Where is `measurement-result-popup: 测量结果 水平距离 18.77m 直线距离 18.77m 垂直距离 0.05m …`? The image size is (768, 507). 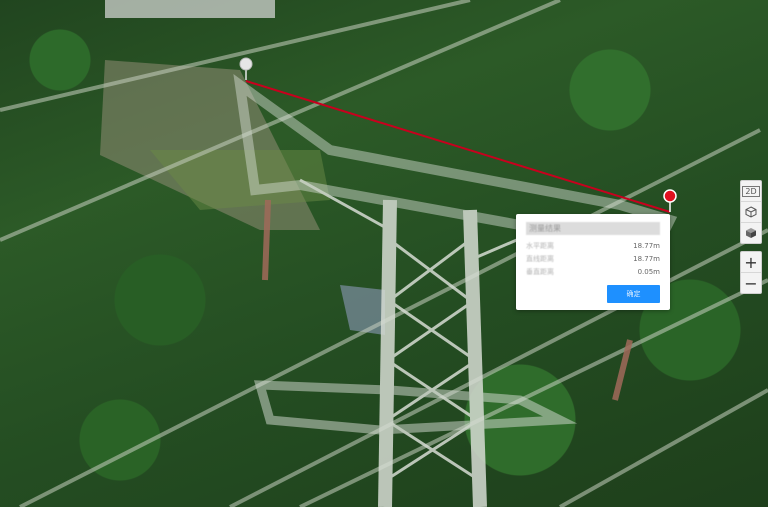 measurement-result-popup: 测量结果 水平距离 18.77m 直线距离 18.77m 垂直距离 0.05m … is located at coordinates (593, 262).